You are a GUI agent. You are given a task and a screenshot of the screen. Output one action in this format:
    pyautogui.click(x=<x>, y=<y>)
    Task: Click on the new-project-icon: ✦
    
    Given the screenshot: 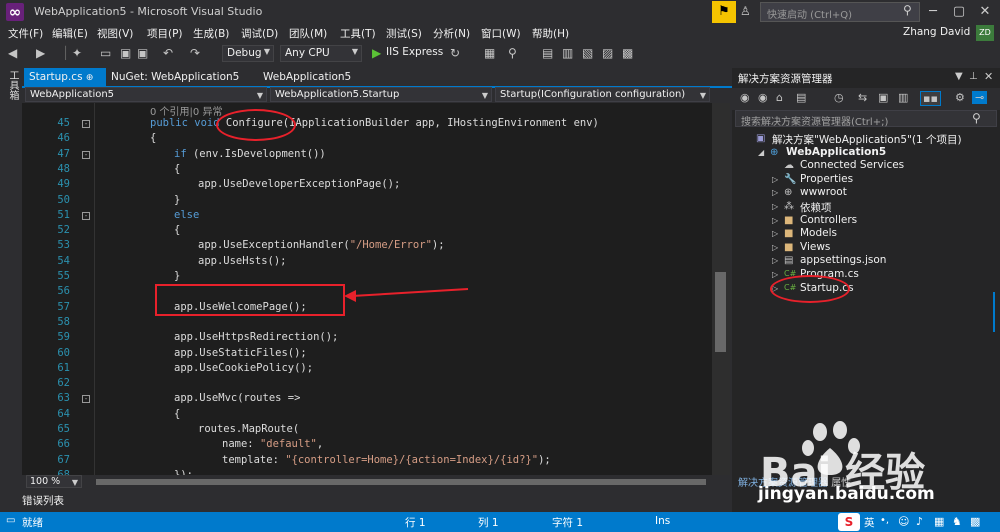 What is the action you would take?
    pyautogui.click(x=77, y=53)
    